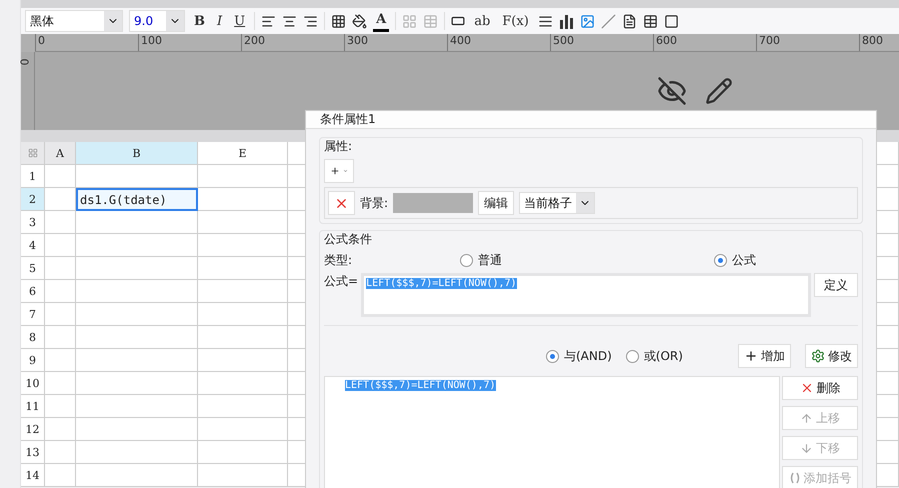 This screenshot has height=488, width=899. Describe the element at coordinates (33, 245) in the screenshot. I see `row-header: 4` at that location.